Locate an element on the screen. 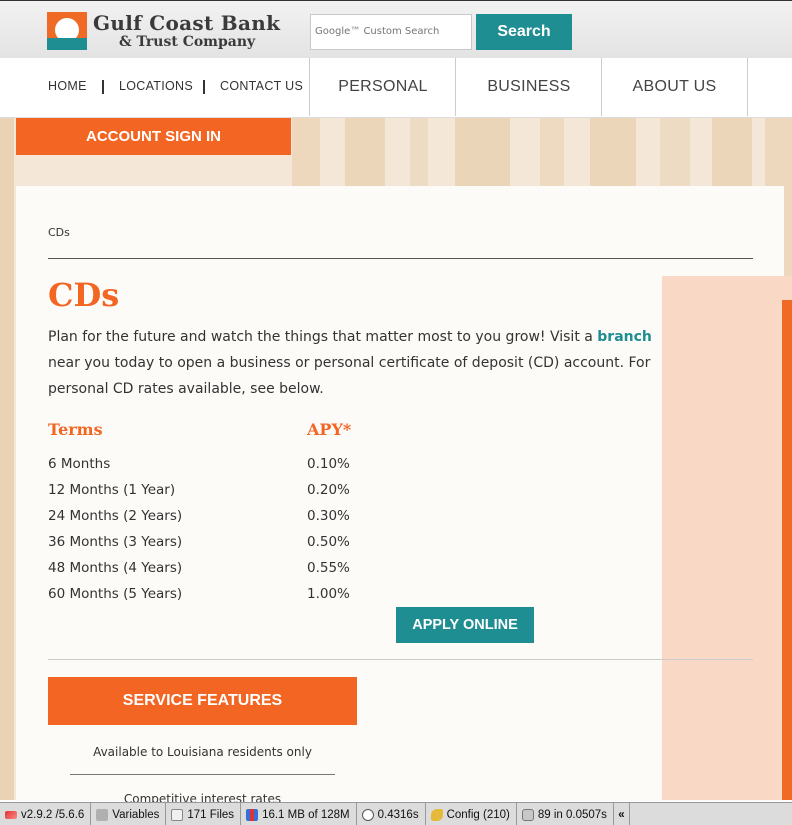 This screenshot has height=825, width=792. nav-locations: LOCATIONS is located at coordinates (156, 86).